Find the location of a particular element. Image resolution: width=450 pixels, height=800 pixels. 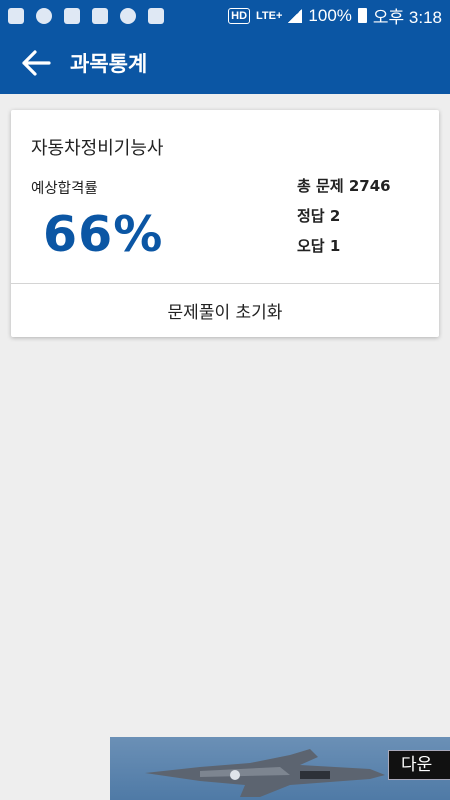

correct-count: 정답 2 is located at coordinates (319, 216).